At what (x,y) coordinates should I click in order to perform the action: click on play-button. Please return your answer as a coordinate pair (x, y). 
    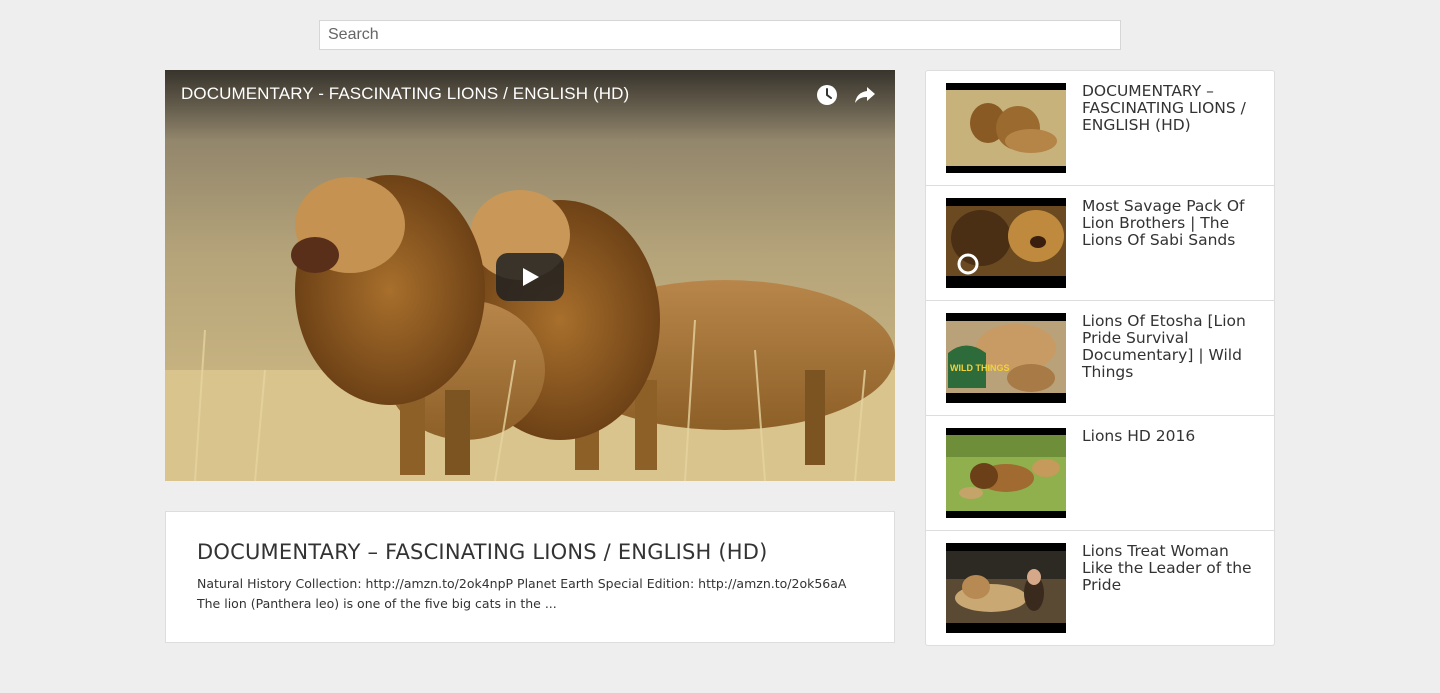
    Looking at the image, I should click on (530, 277).